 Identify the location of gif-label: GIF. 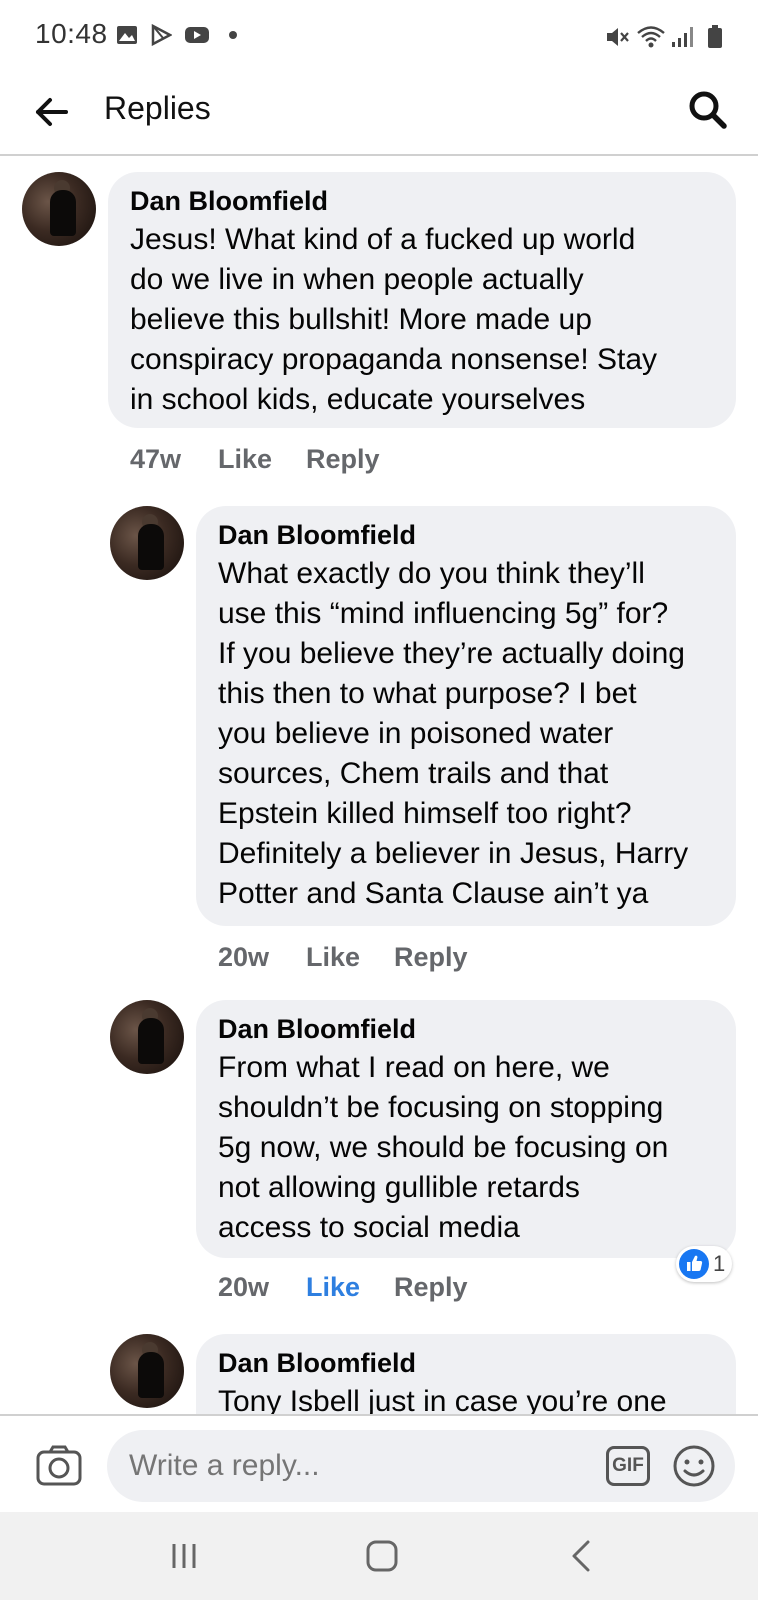
(628, 1465).